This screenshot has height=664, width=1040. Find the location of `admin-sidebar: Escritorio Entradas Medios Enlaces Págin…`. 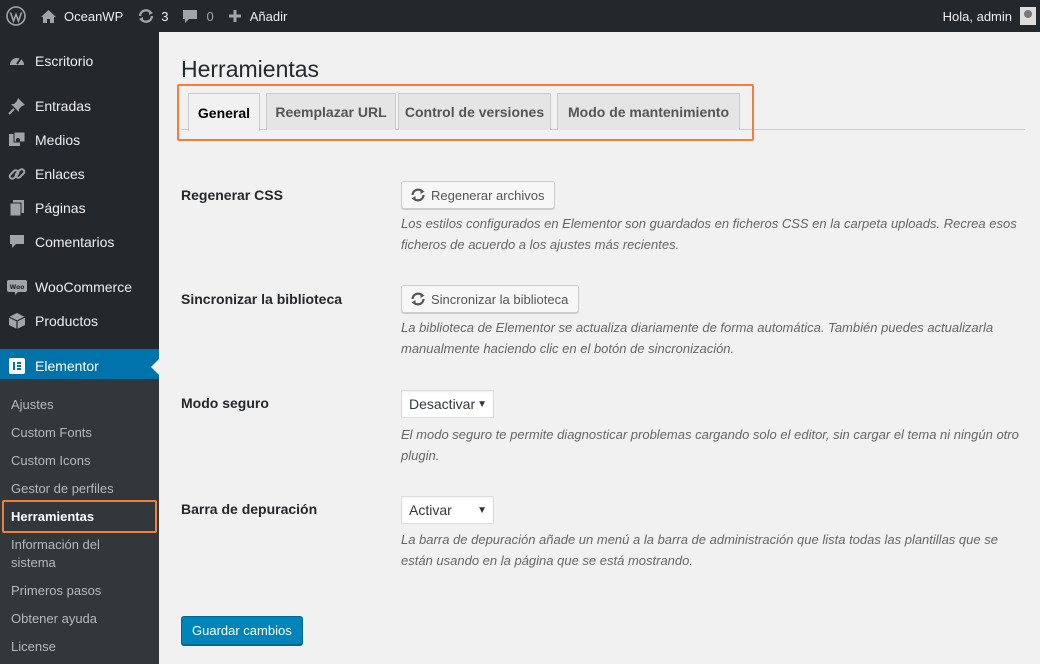

admin-sidebar: Escritorio Entradas Medios Enlaces Págin… is located at coordinates (79, 348).